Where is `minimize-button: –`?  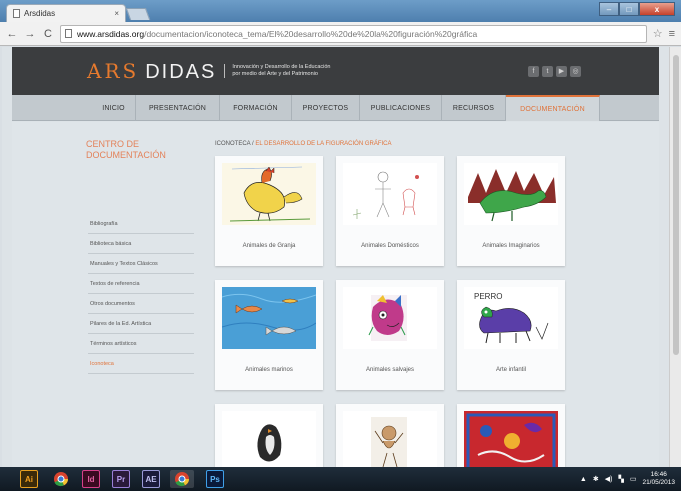
minimize-button: – is located at coordinates (609, 9).